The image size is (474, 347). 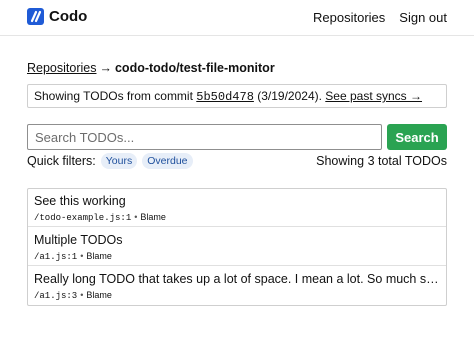 I want to click on filter-chip-yours: Yours, so click(x=119, y=161).